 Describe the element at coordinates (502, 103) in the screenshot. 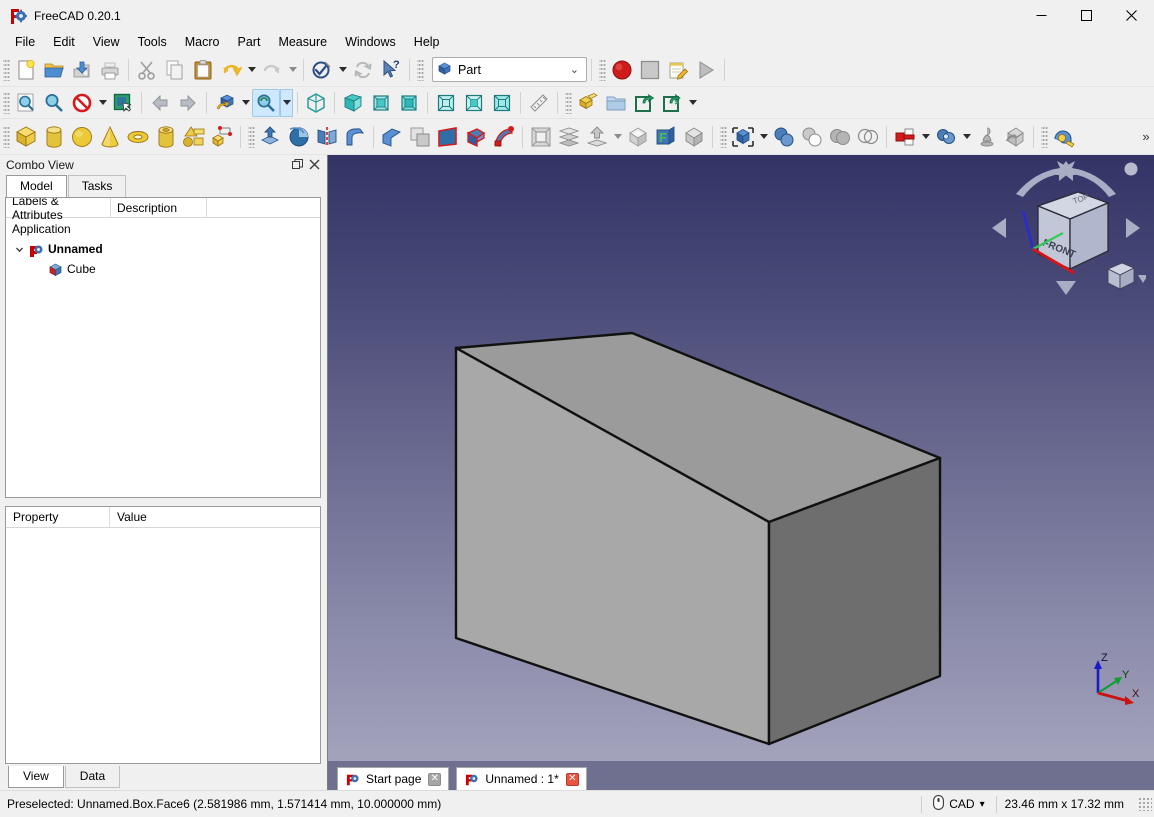

I see `left-view-button` at that location.